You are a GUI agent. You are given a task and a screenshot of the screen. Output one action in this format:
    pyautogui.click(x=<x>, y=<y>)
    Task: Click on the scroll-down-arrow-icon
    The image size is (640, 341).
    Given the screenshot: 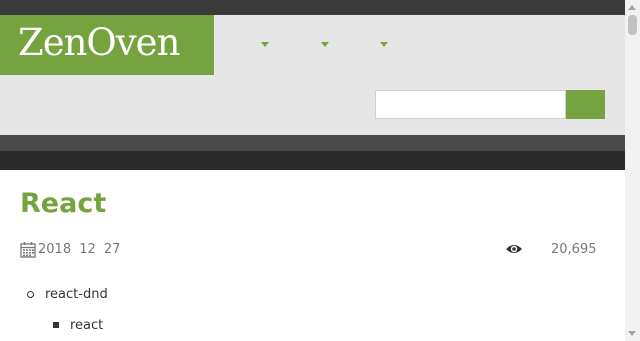 What is the action you would take?
    pyautogui.click(x=632, y=333)
    